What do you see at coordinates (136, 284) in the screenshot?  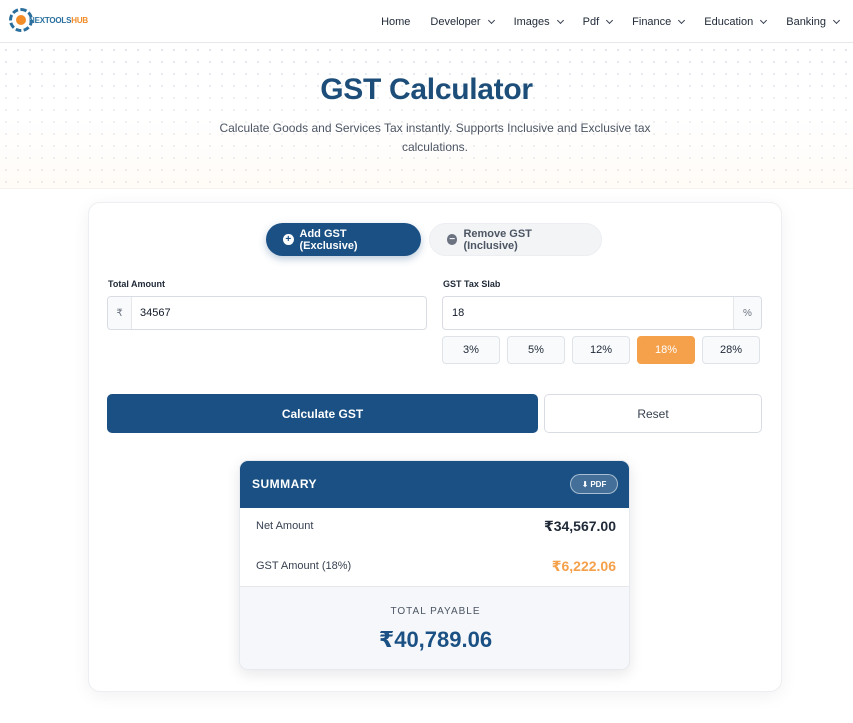 I see `total-amount-label: Total Amount` at bounding box center [136, 284].